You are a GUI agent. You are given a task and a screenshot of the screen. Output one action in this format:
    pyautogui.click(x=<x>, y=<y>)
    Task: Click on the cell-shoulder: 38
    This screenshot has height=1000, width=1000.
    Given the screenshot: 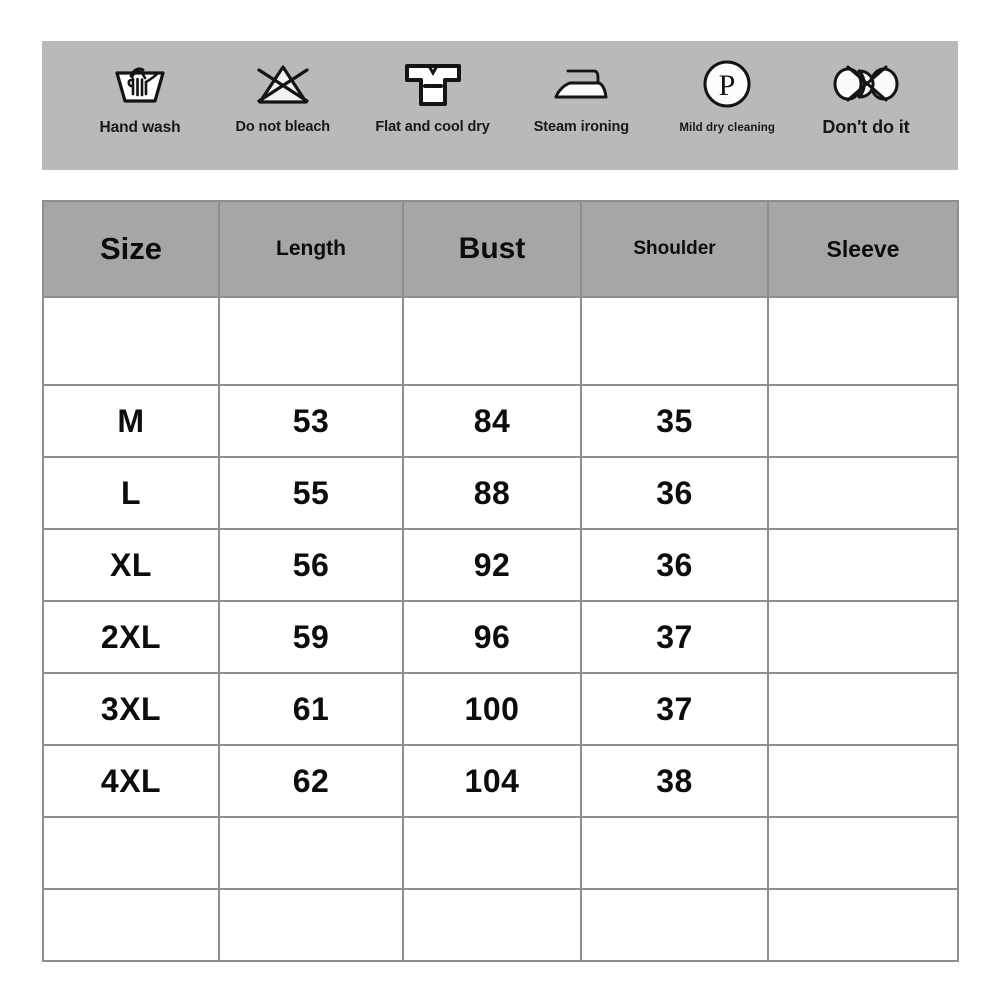 What is the action you would take?
    pyautogui.click(x=674, y=781)
    